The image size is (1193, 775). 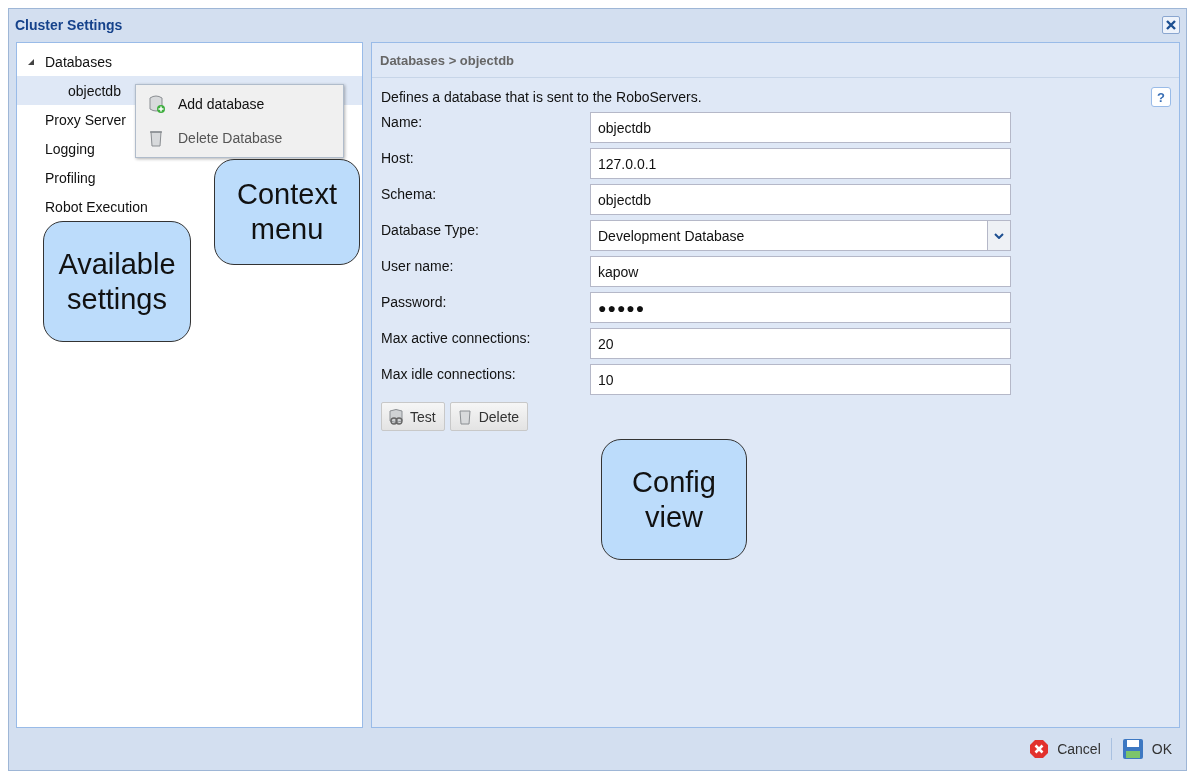 I want to click on callout-bubble: Context menu, so click(x=287, y=212).